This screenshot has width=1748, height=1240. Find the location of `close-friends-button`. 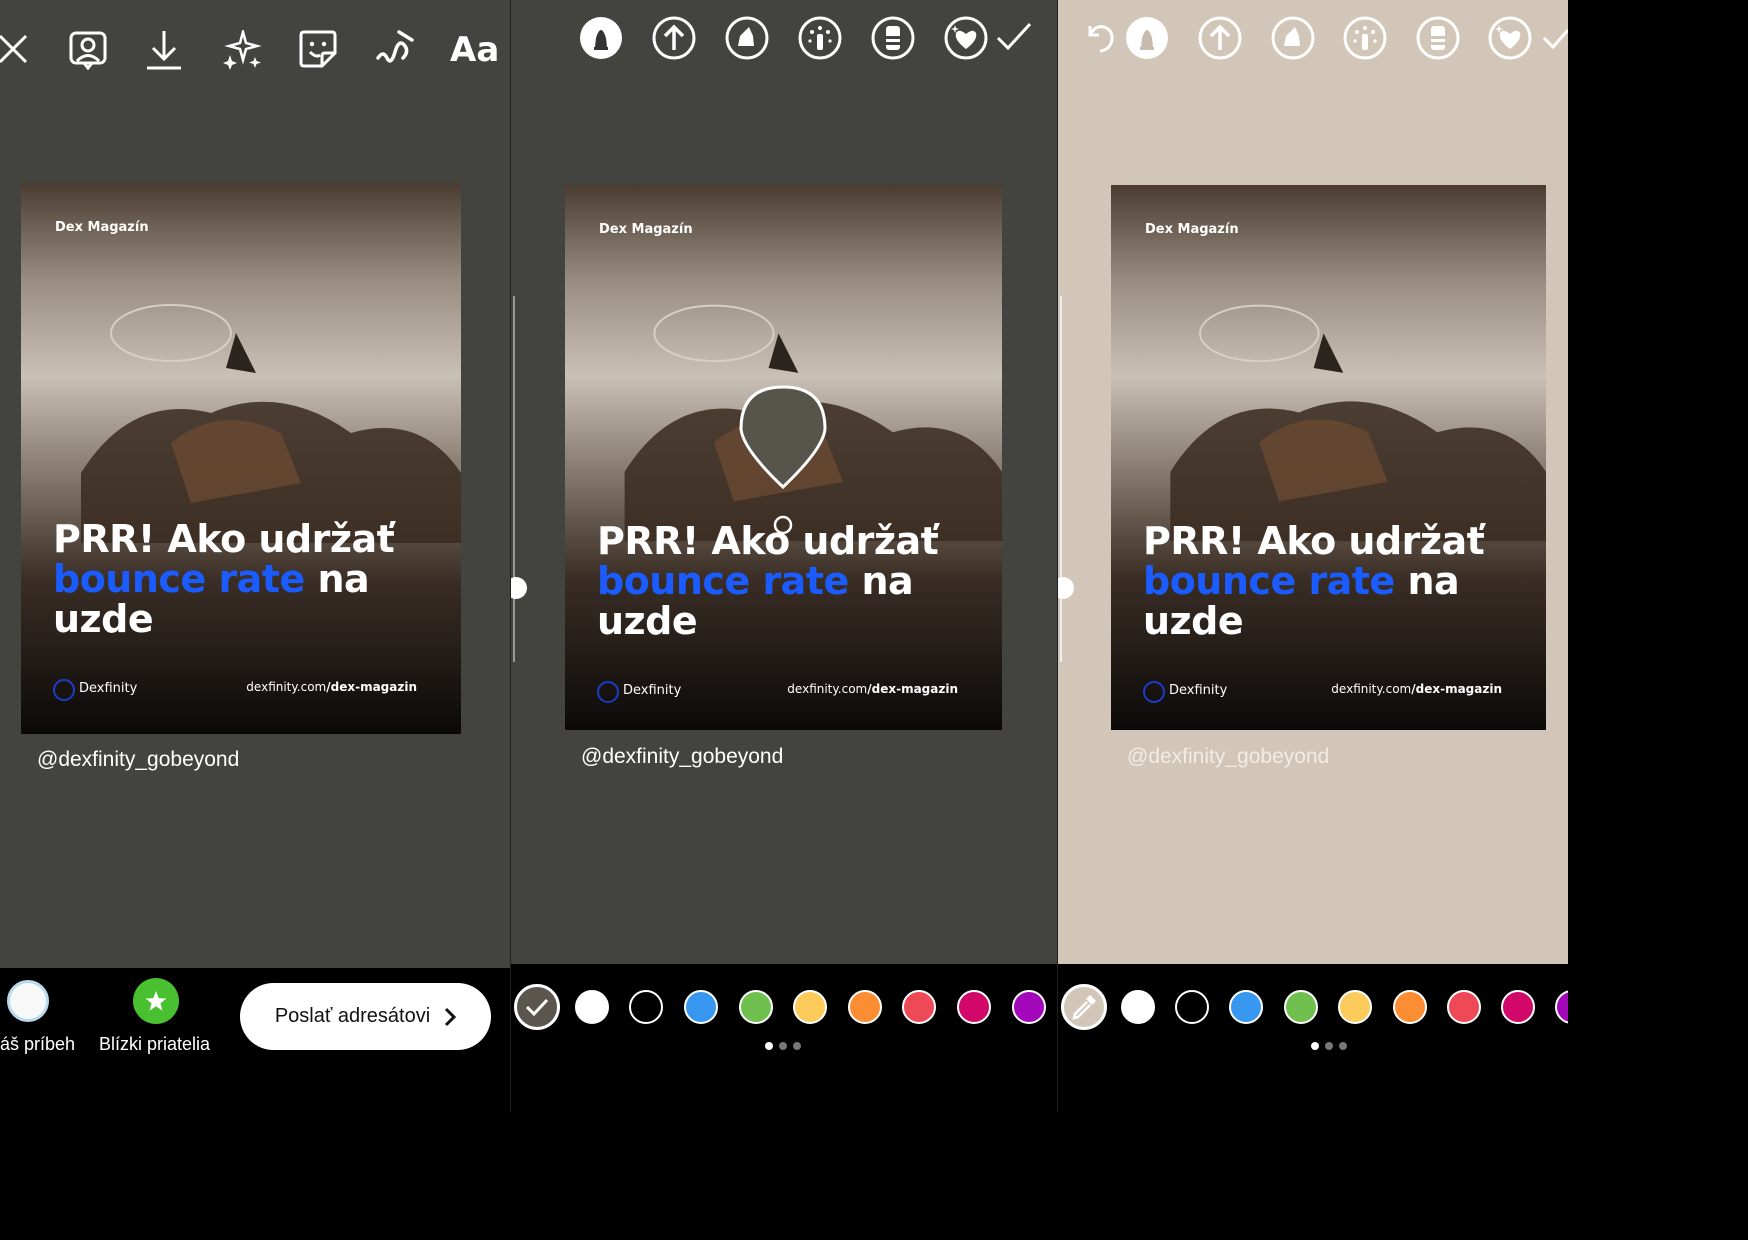

close-friends-button is located at coordinates (156, 1001).